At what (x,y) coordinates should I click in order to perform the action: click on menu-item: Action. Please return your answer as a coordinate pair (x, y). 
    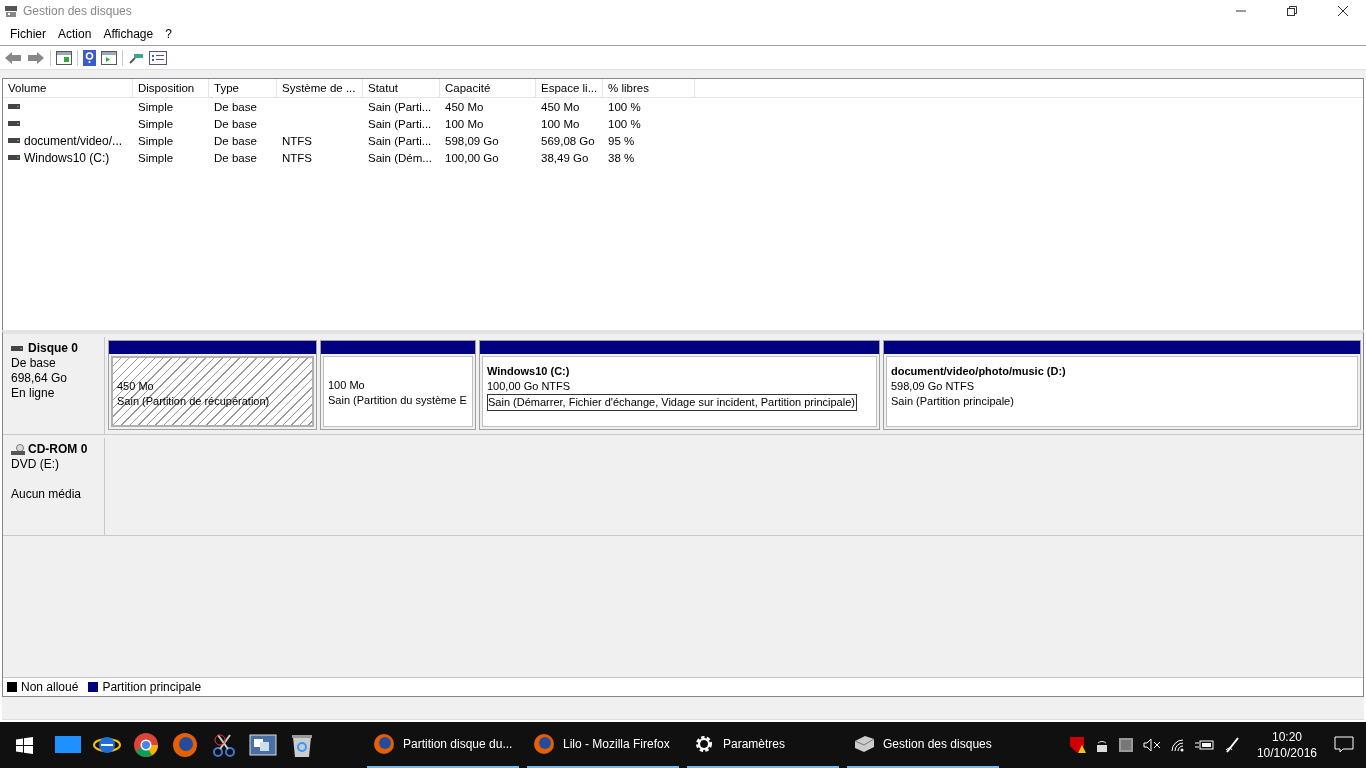
    Looking at the image, I should click on (75, 33).